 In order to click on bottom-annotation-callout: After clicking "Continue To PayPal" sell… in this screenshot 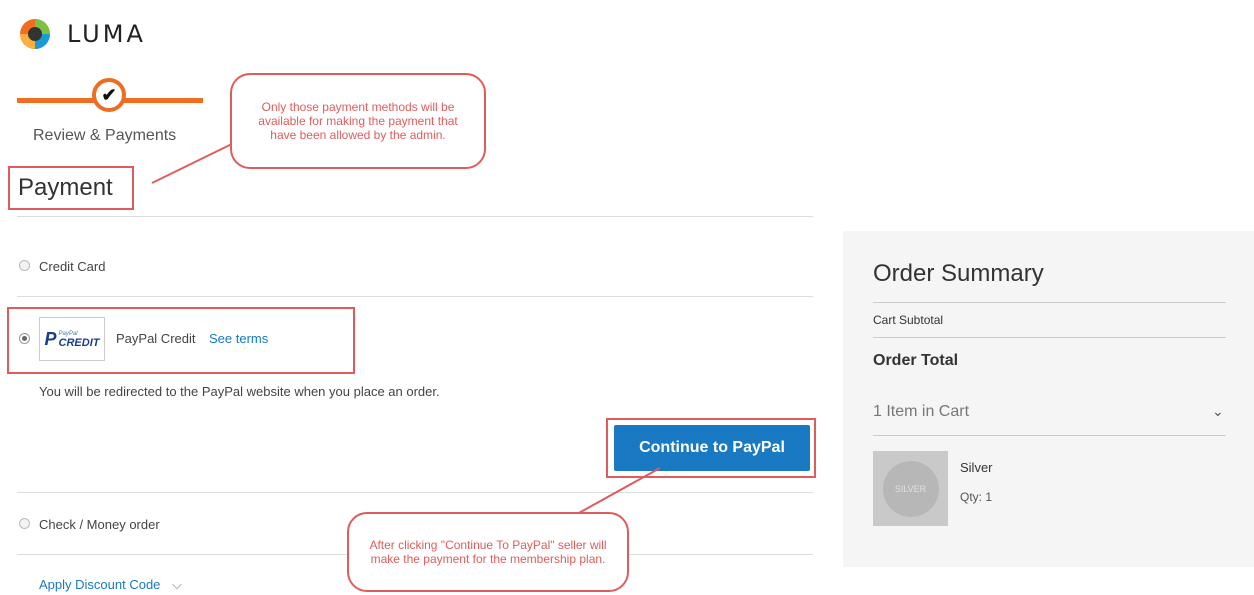, I will do `click(488, 552)`.